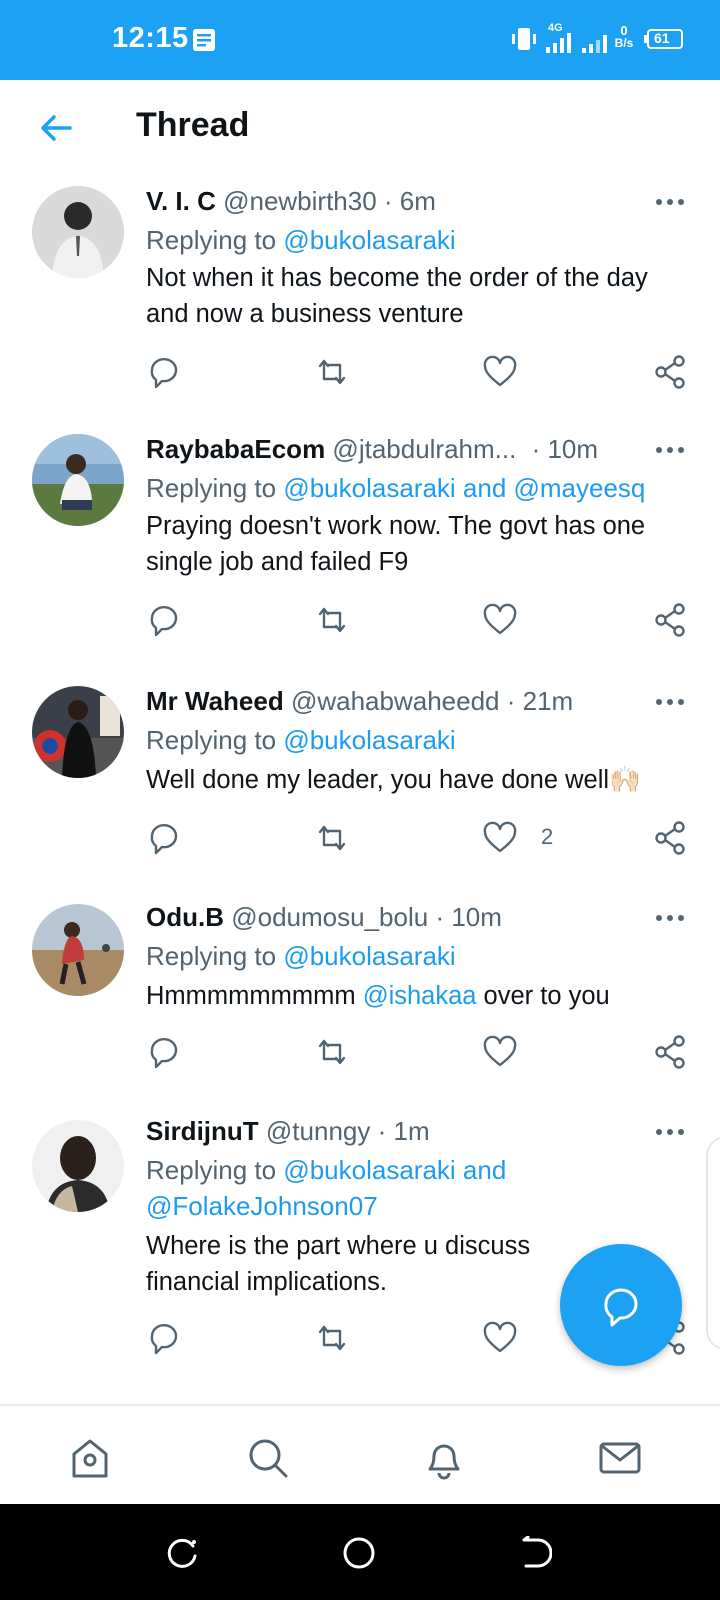  I want to click on home-button-icon, so click(359, 1553).